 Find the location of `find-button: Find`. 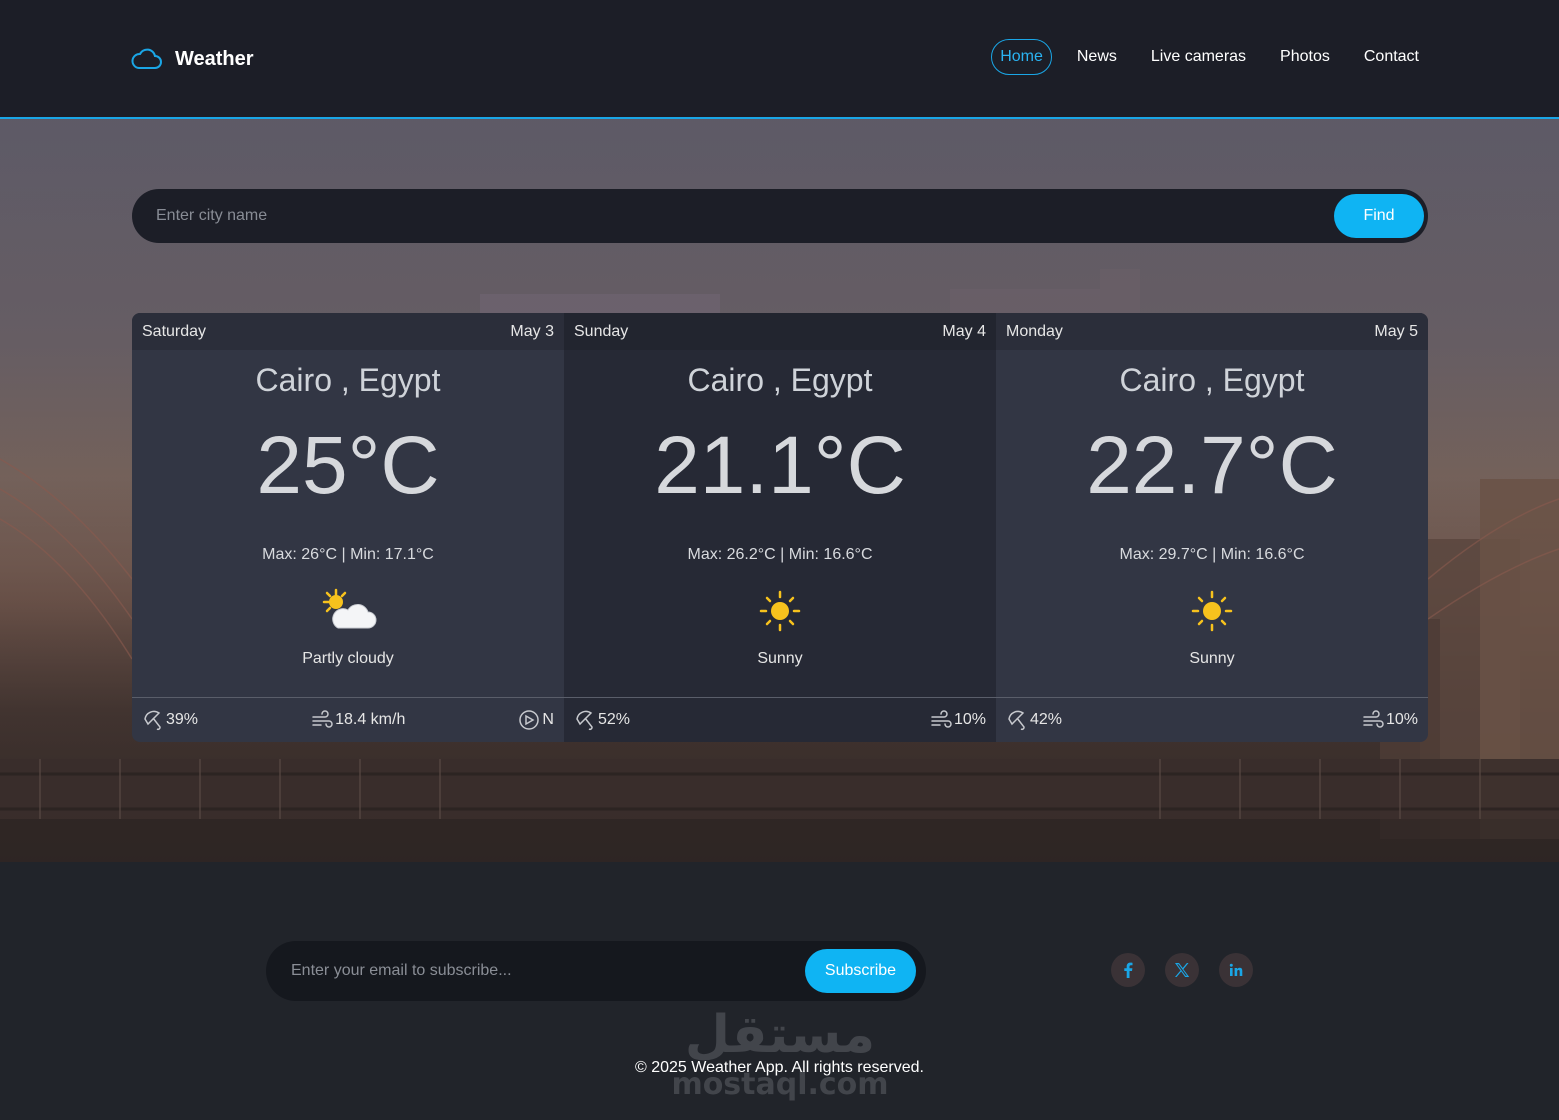

find-button: Find is located at coordinates (1379, 216).